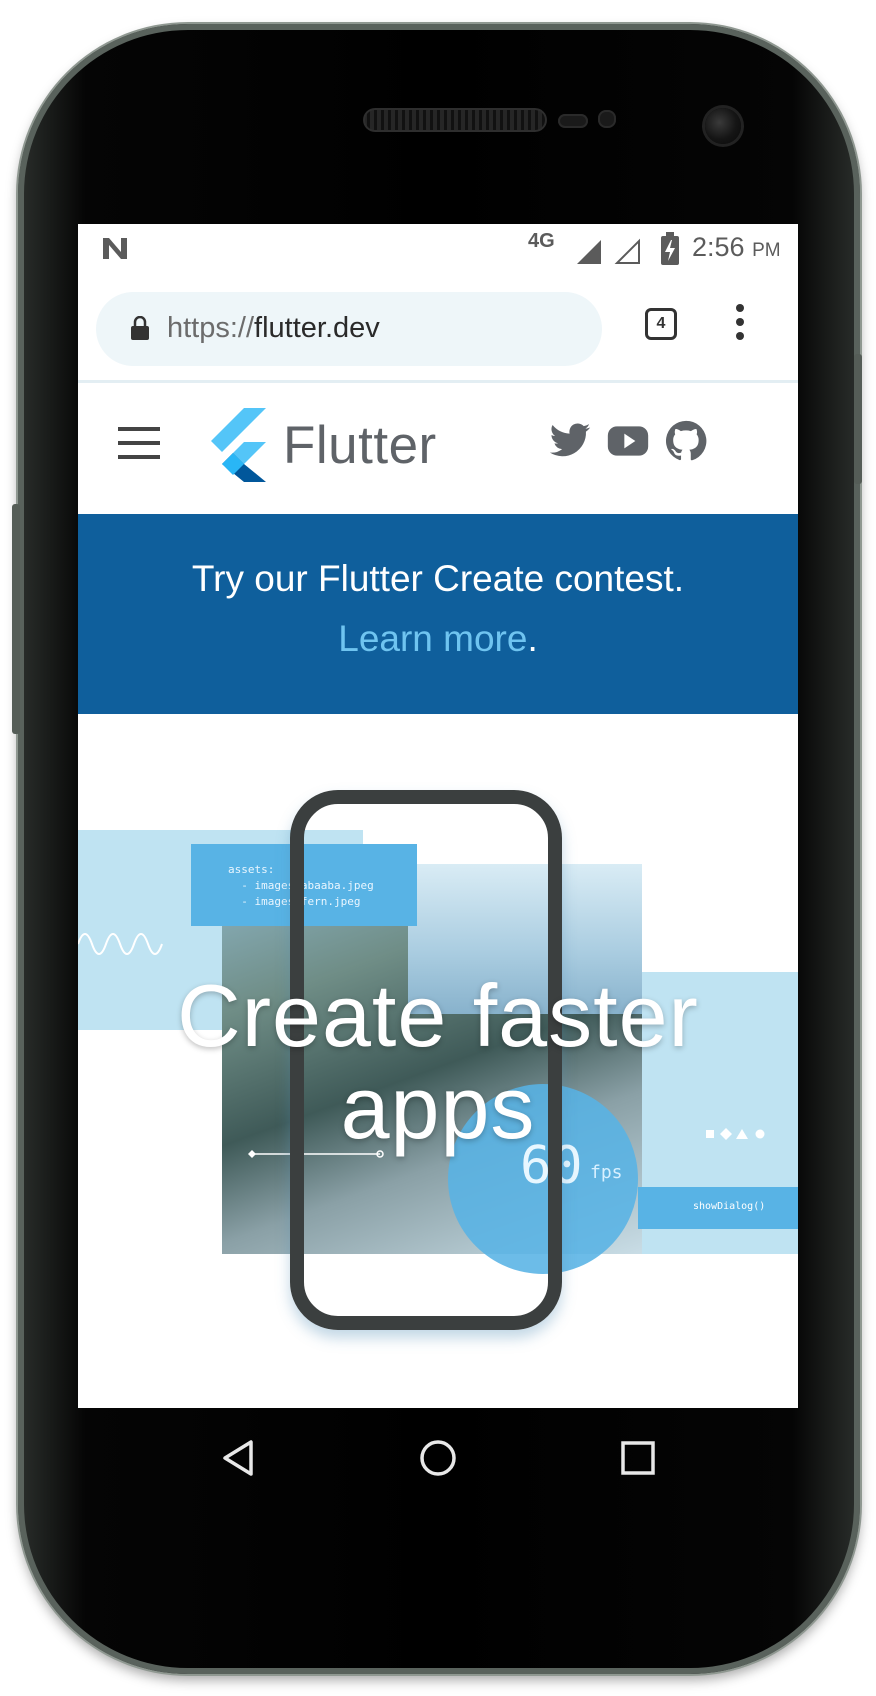  Describe the element at coordinates (360, 445) in the screenshot. I see `brand-name: Flutter` at that location.